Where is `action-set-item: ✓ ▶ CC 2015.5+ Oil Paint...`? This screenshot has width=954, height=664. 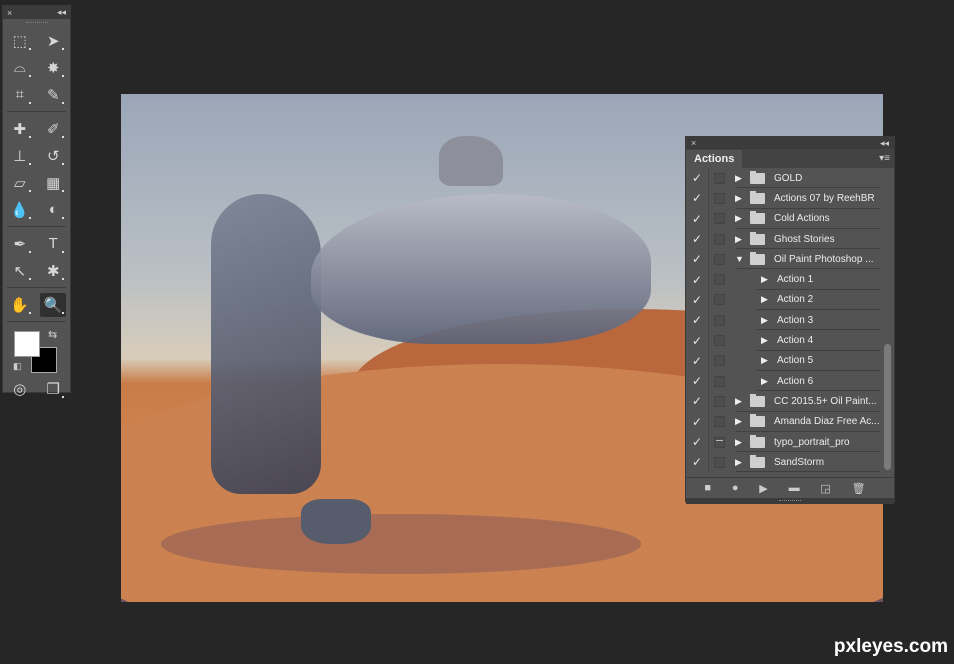
action-set-item: ✓ ▶ CC 2015.5+ Oil Paint... is located at coordinates (790, 401).